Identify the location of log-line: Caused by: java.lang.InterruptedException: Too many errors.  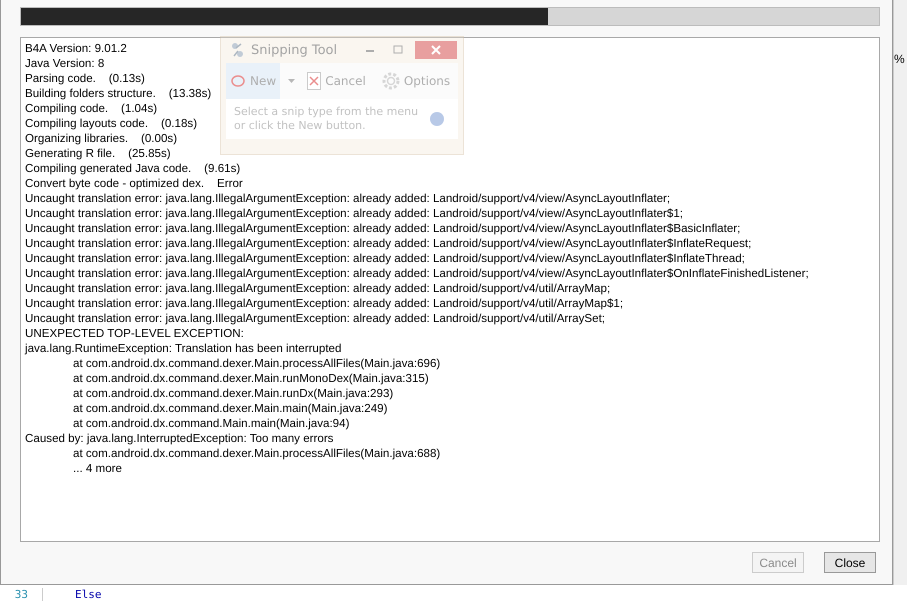
(179, 438).